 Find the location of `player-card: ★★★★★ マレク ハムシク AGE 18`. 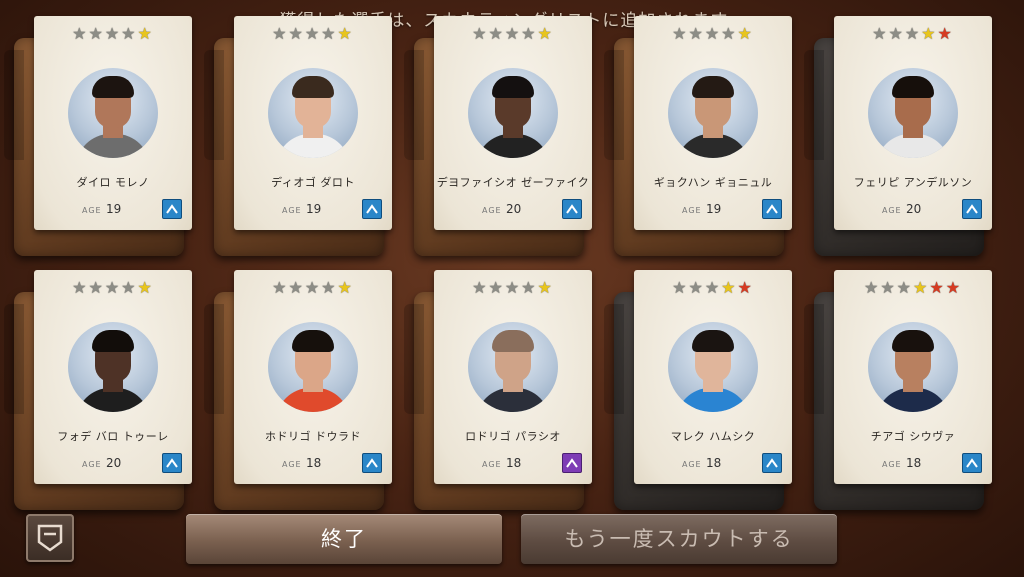

player-card: ★★★★★ マレク ハムシク AGE 18 is located at coordinates (713, 377).